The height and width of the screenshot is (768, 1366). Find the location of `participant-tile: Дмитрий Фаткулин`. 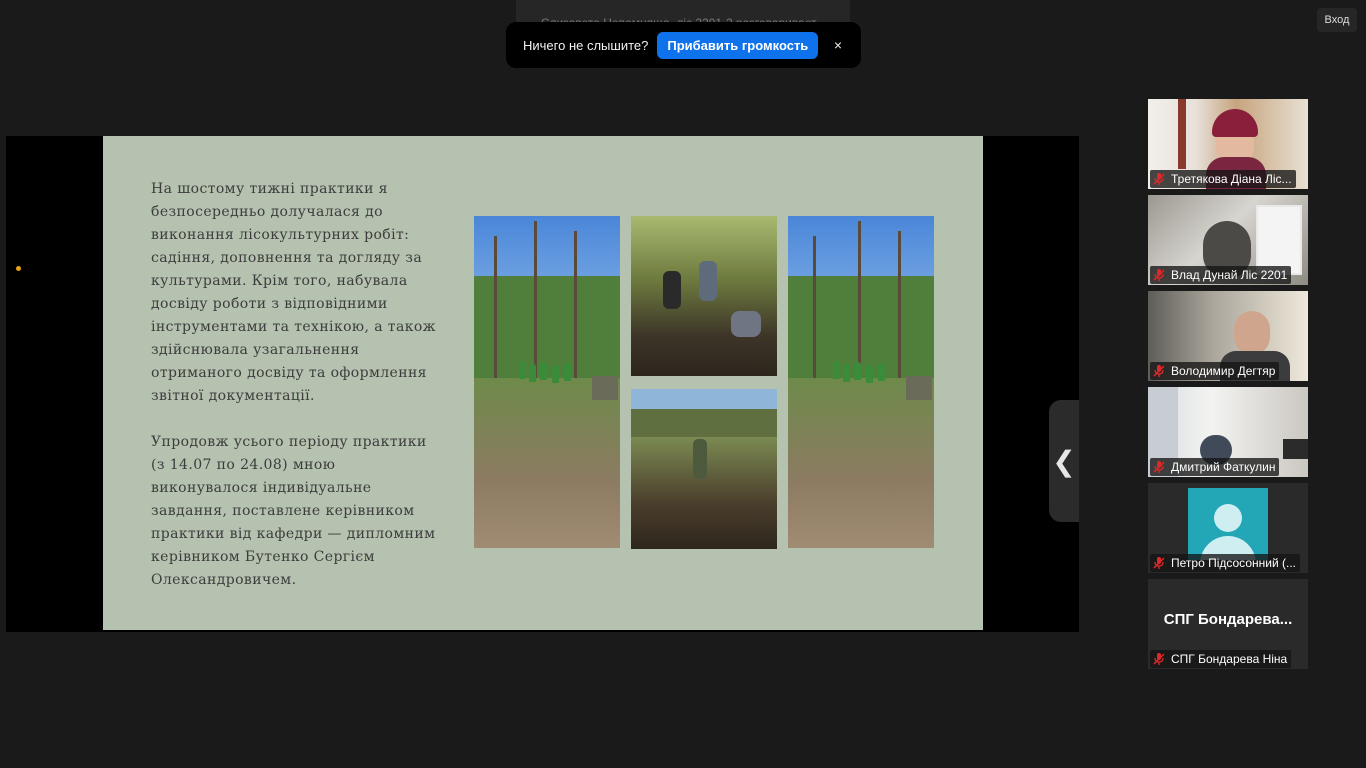

participant-tile: Дмитрий Фаткулин is located at coordinates (1228, 432).